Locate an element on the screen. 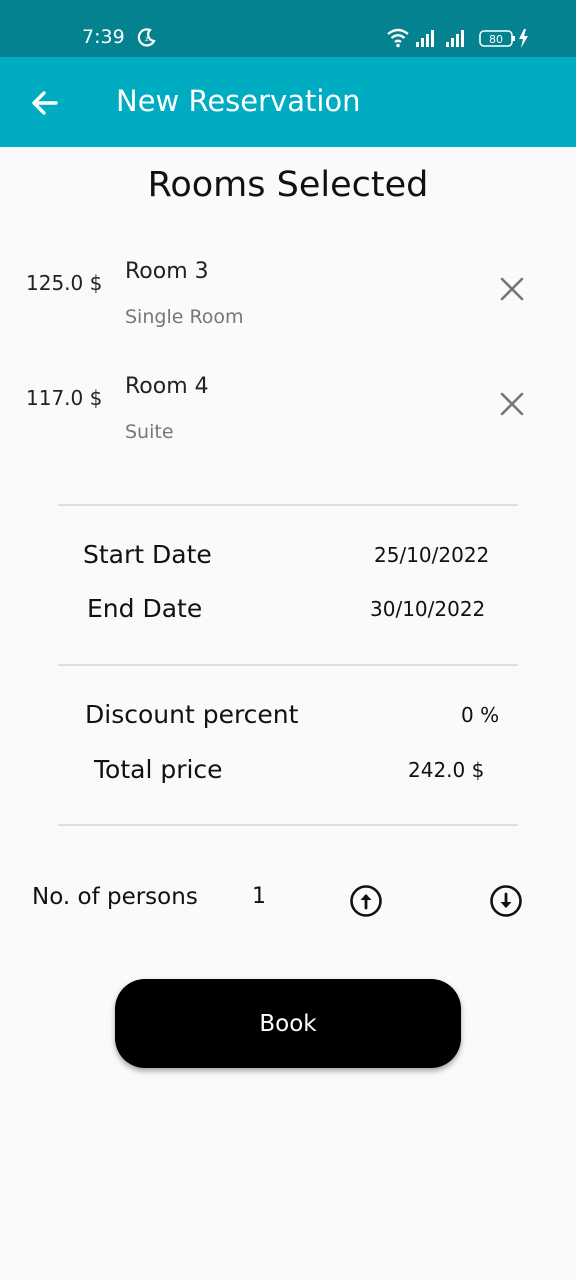 Image resolution: width=576 pixels, height=1280 pixels. battery-icon: 80 is located at coordinates (497, 38).